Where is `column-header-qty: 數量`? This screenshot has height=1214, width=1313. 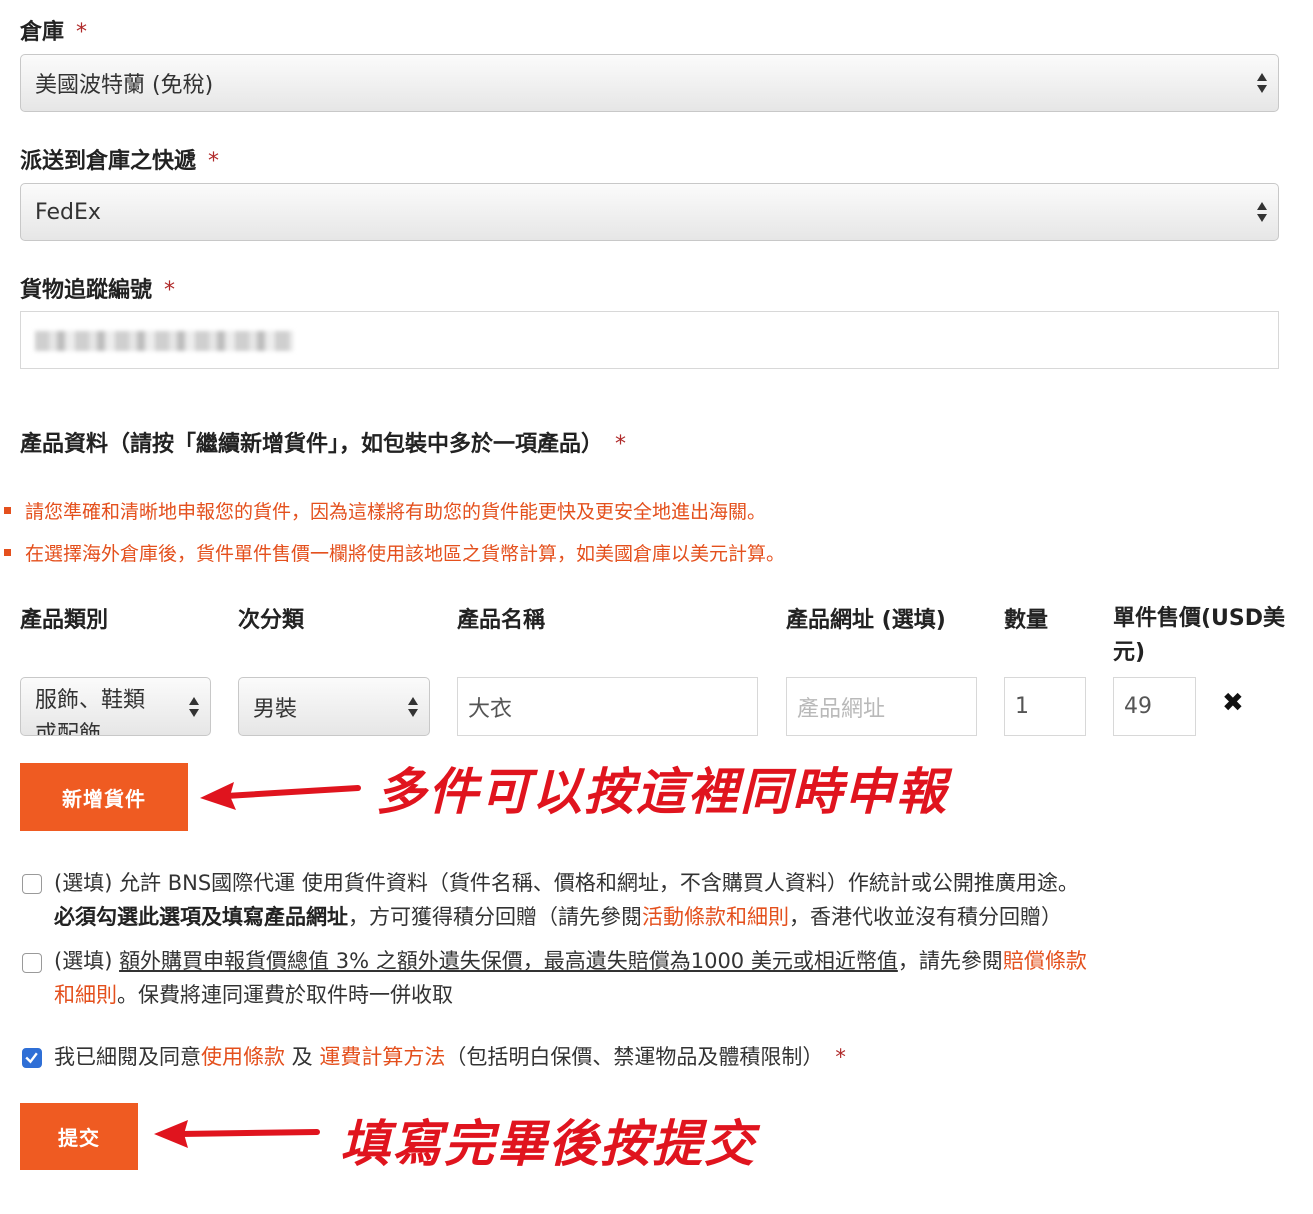 column-header-qty: 數量 is located at coordinates (1026, 620).